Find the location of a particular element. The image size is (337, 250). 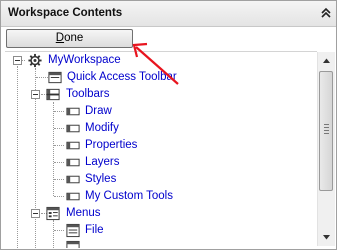

tree-item-menu-partial is located at coordinates (160, 243).